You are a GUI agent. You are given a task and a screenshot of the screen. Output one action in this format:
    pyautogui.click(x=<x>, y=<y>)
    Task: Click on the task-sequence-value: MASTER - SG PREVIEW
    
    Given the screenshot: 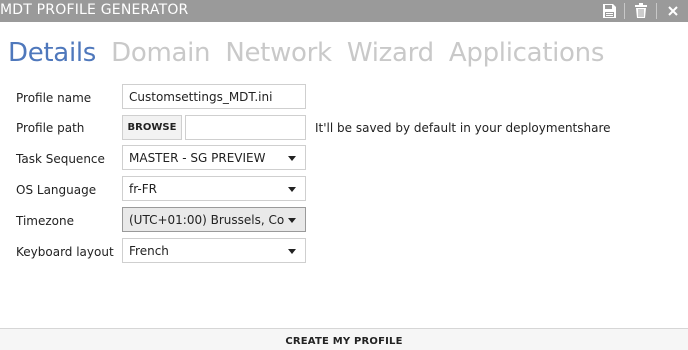 What is the action you would take?
    pyautogui.click(x=197, y=158)
    